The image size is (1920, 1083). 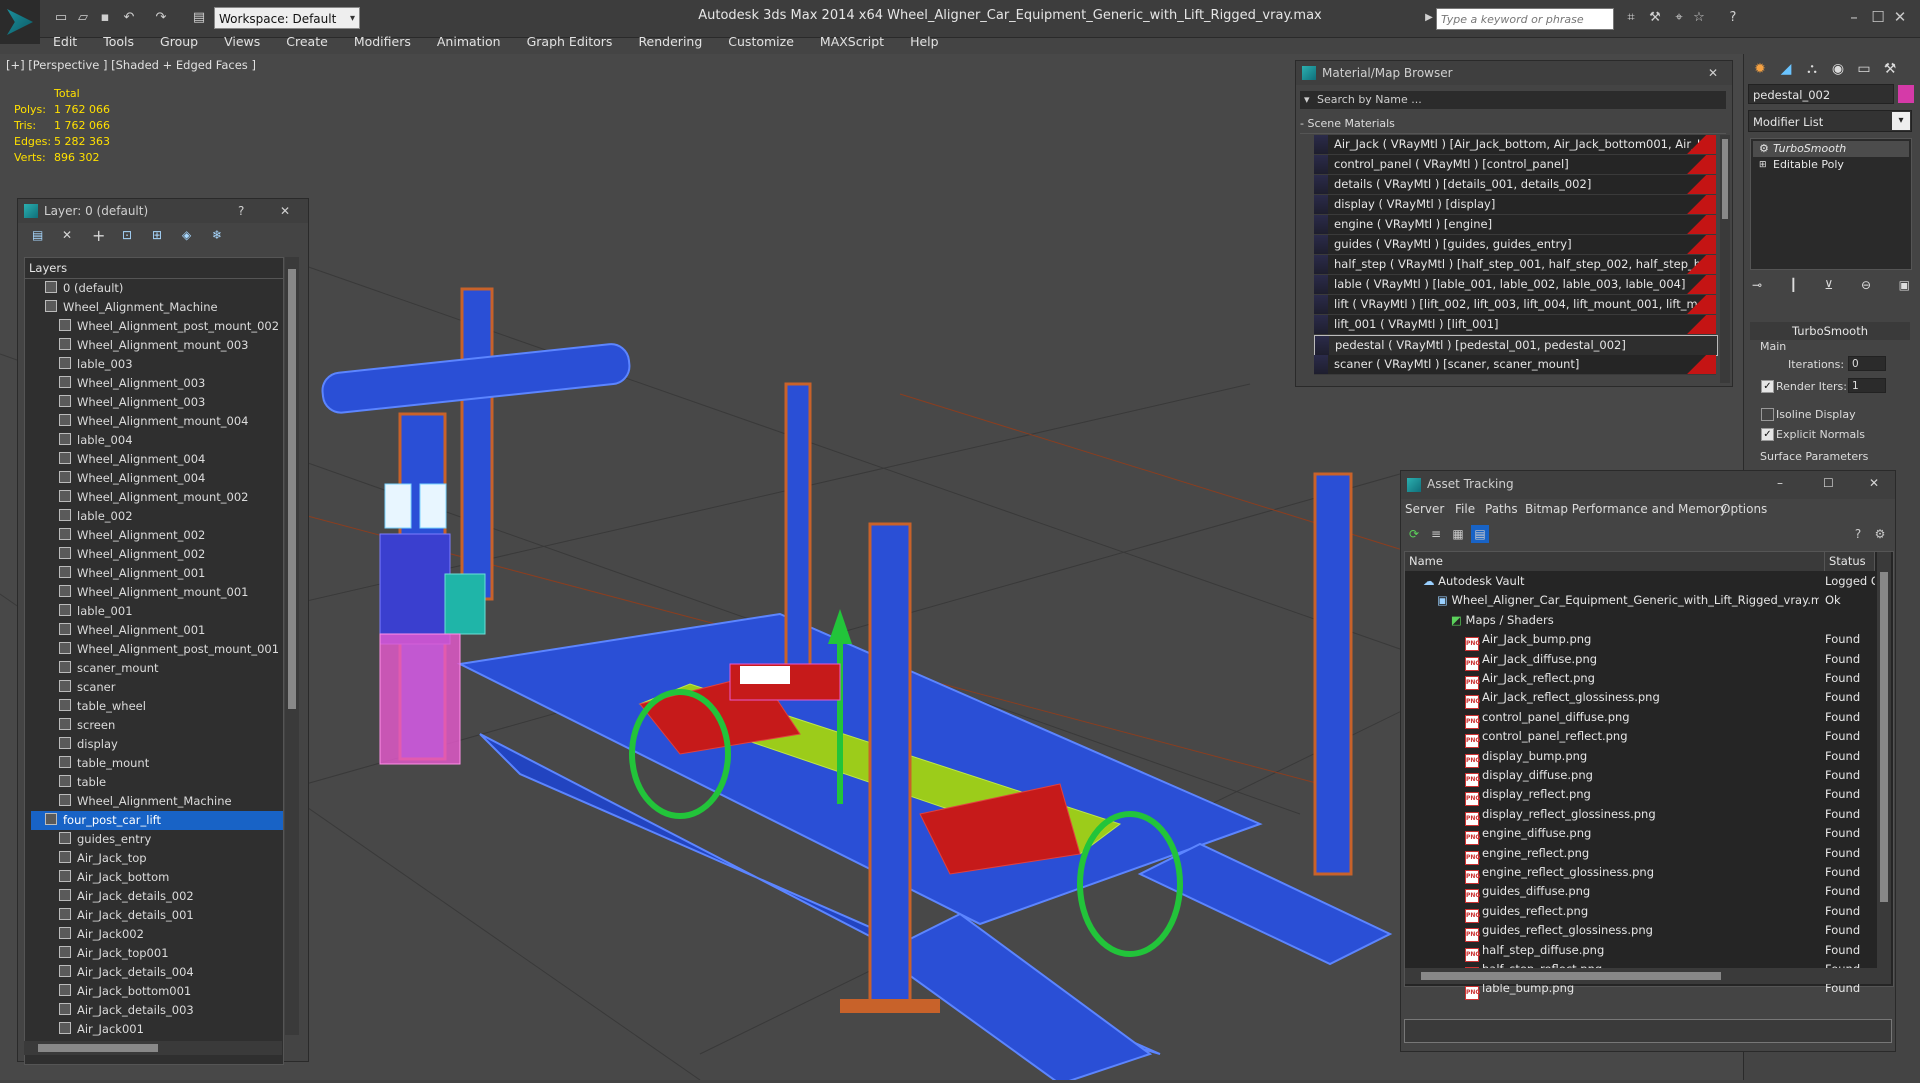 I want to click on layer-row: Air_Jack_bottom, so click(x=157, y=877).